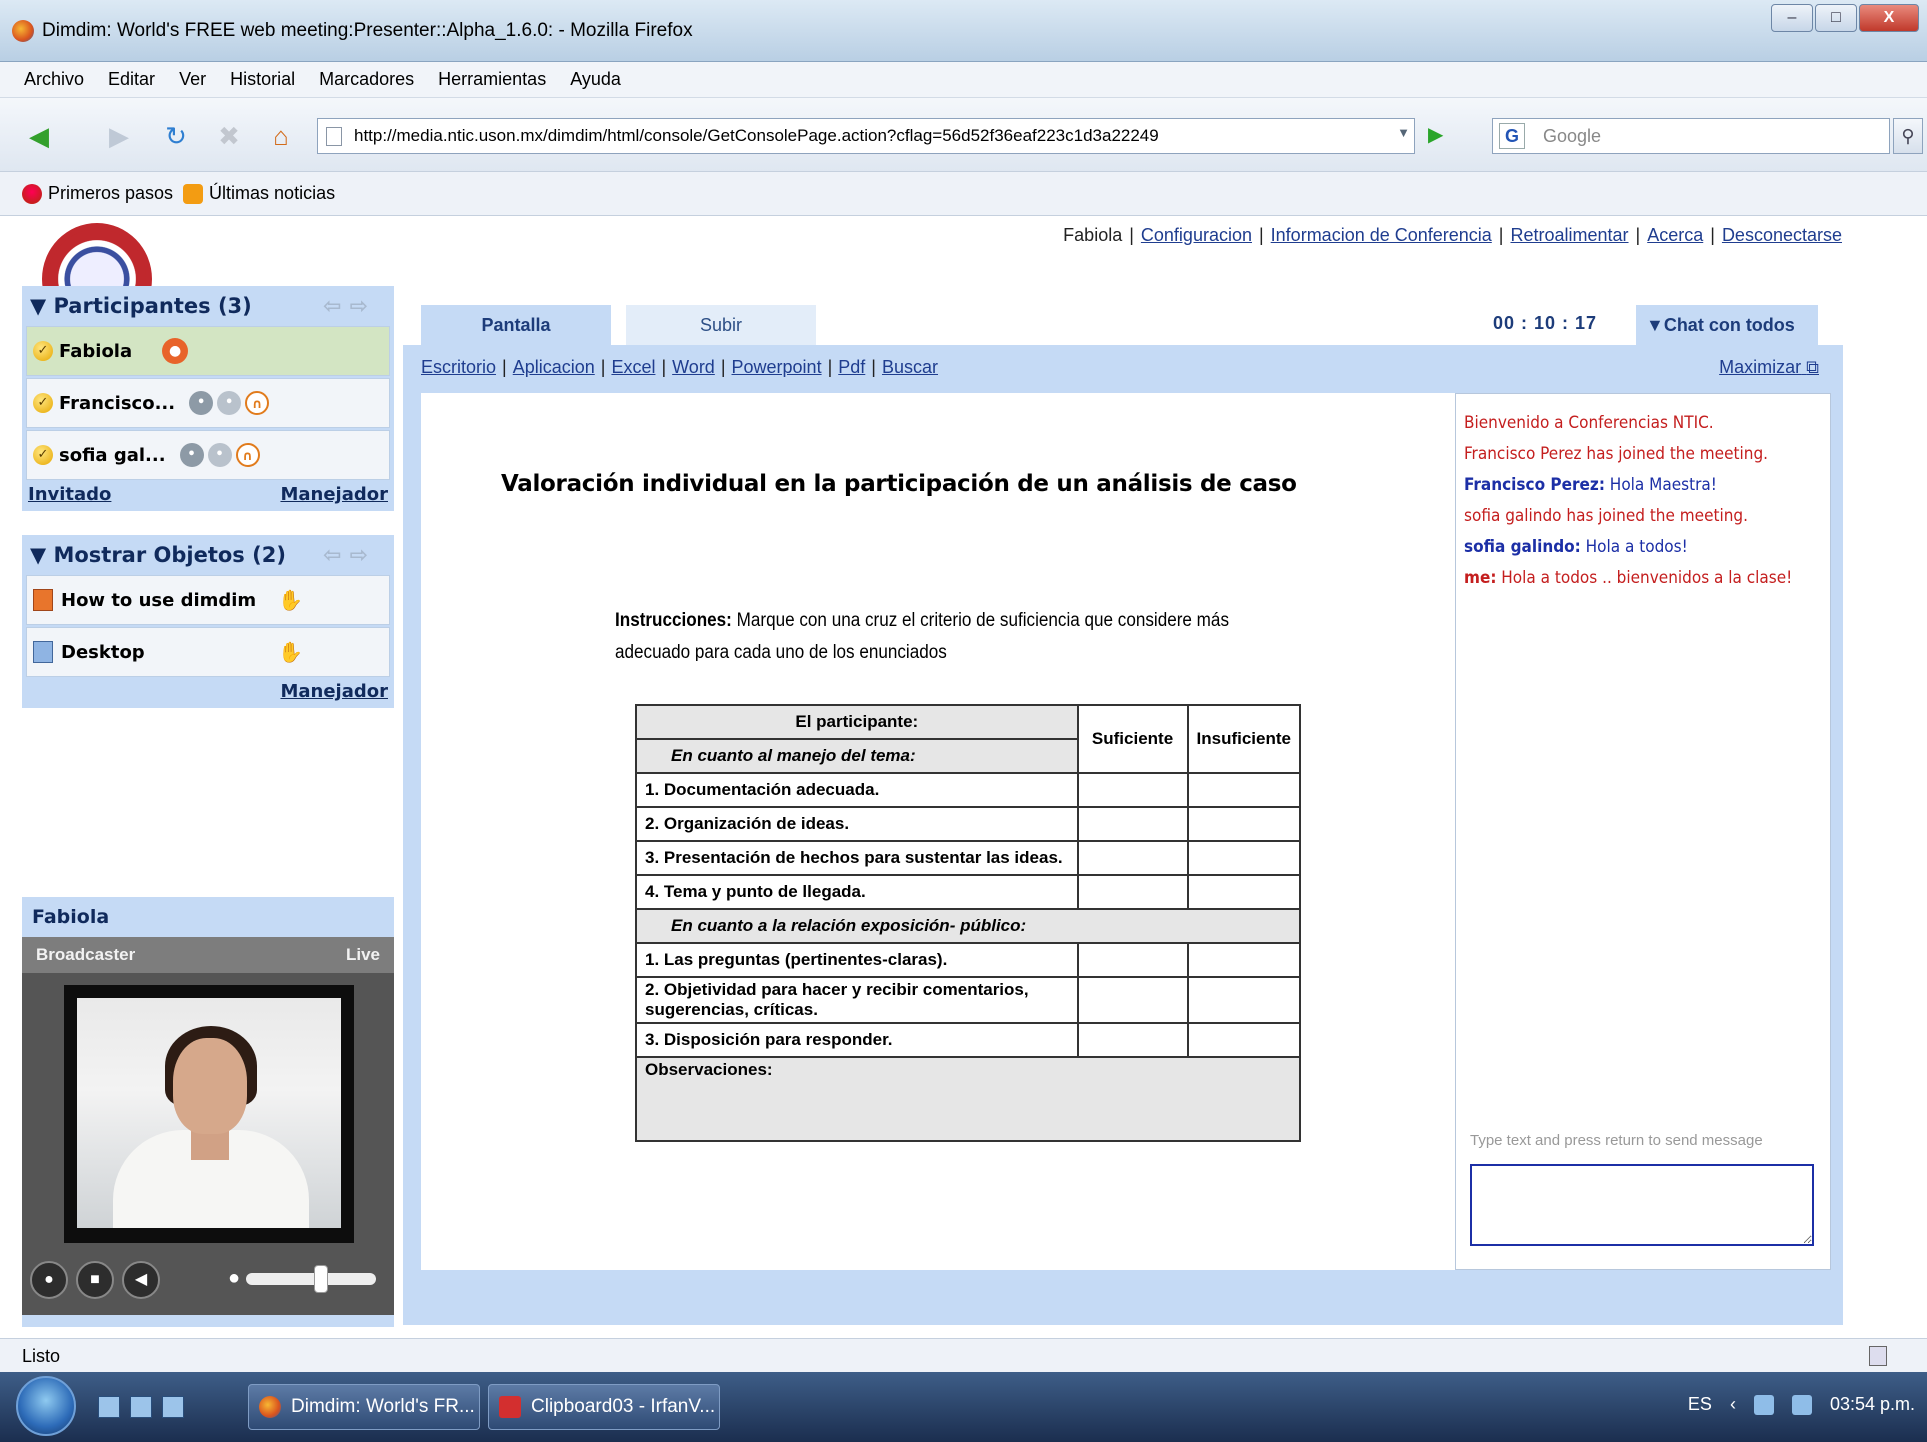  Describe the element at coordinates (1243, 739) in the screenshot. I see `col-insuficiente: Insuficiente` at that location.